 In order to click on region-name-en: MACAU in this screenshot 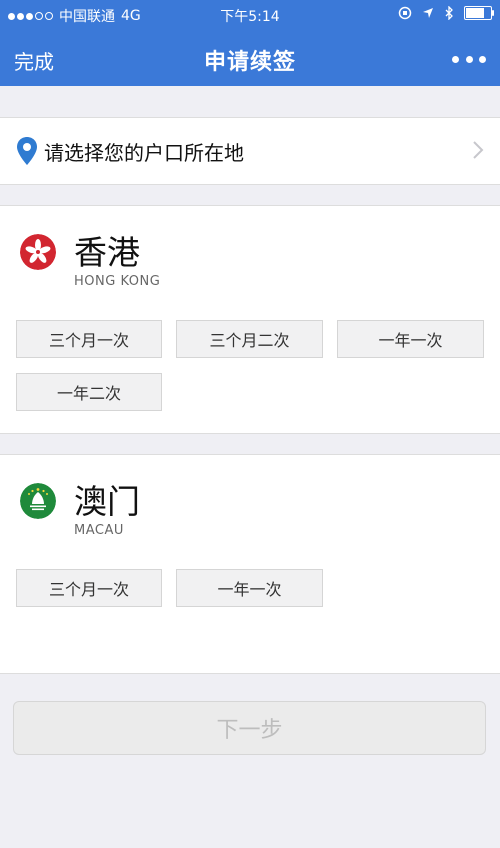, I will do `click(99, 530)`.